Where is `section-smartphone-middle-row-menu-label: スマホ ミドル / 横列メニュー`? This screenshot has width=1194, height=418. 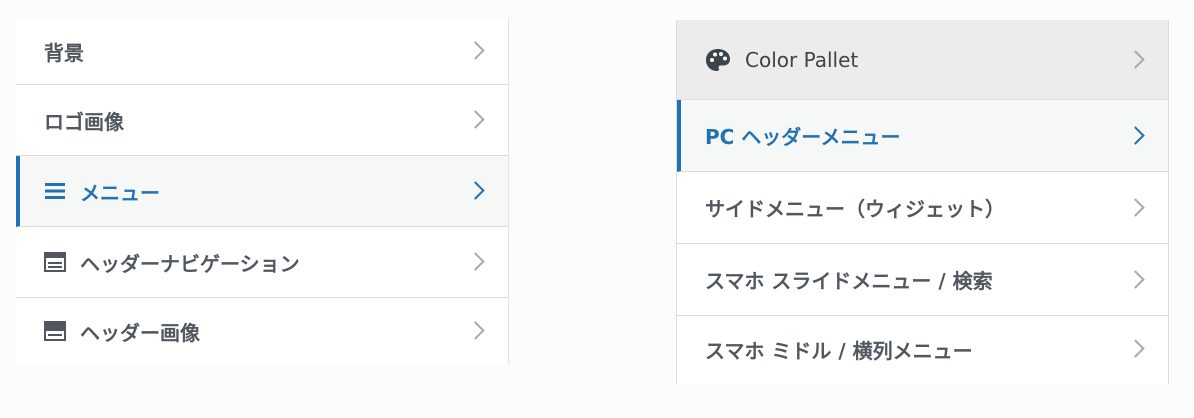
section-smartphone-middle-row-menu-label: スマホ ミドル / 横列メニュー is located at coordinates (839, 350).